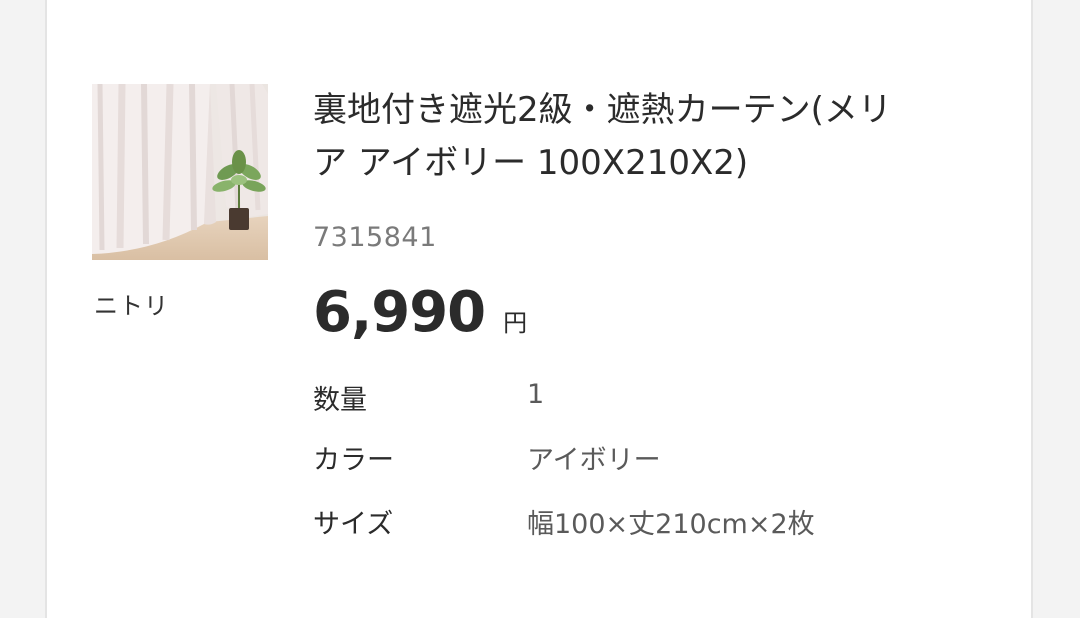 The height and width of the screenshot is (618, 1080). What do you see at coordinates (353, 524) in the screenshot?
I see `size-label: サイズ` at bounding box center [353, 524].